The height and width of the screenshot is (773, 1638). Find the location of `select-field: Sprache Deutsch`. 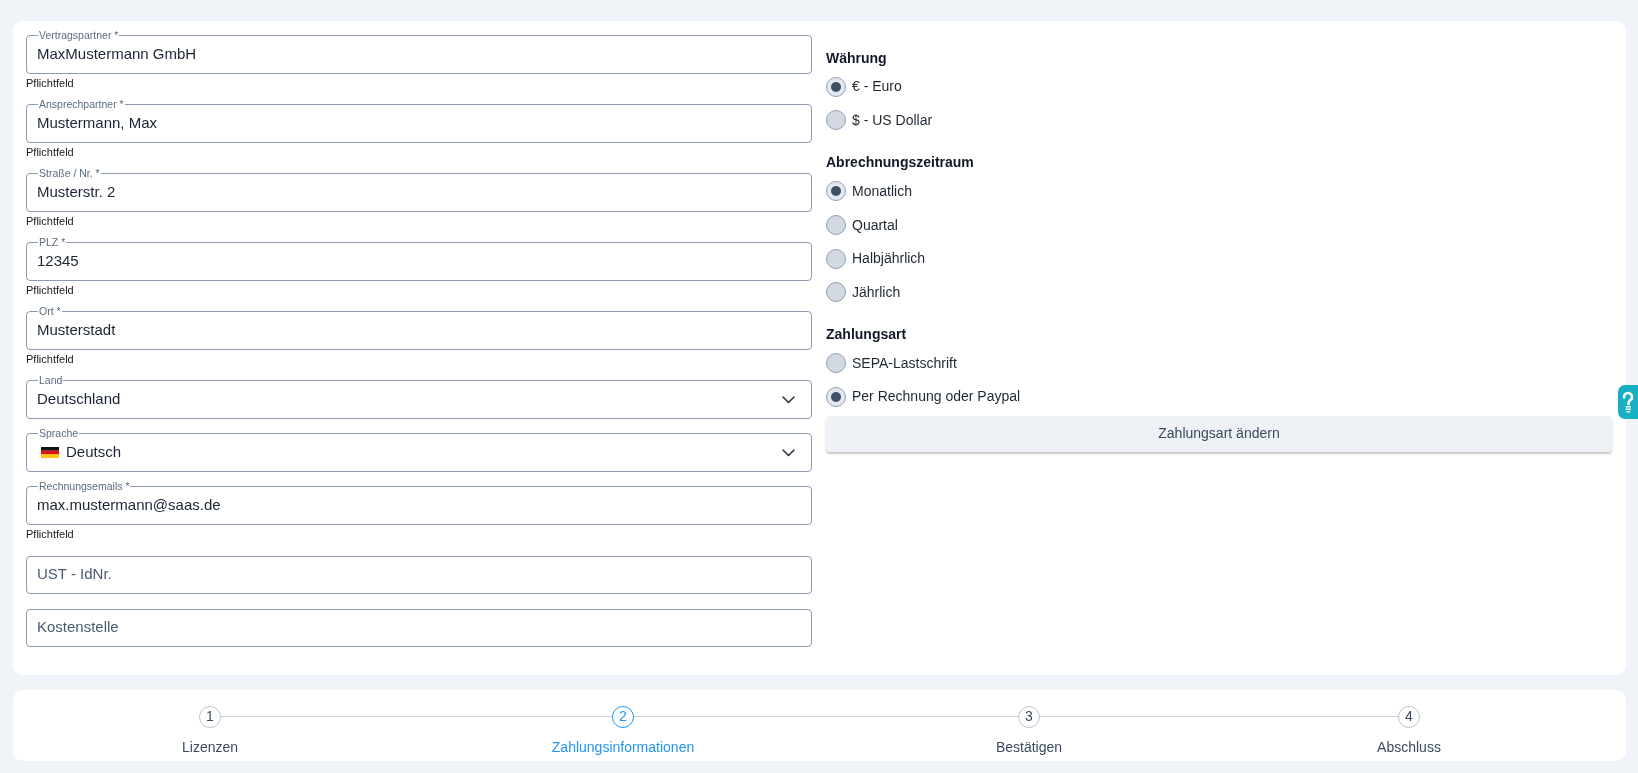

select-field: Sprache Deutsch is located at coordinates (419, 450).